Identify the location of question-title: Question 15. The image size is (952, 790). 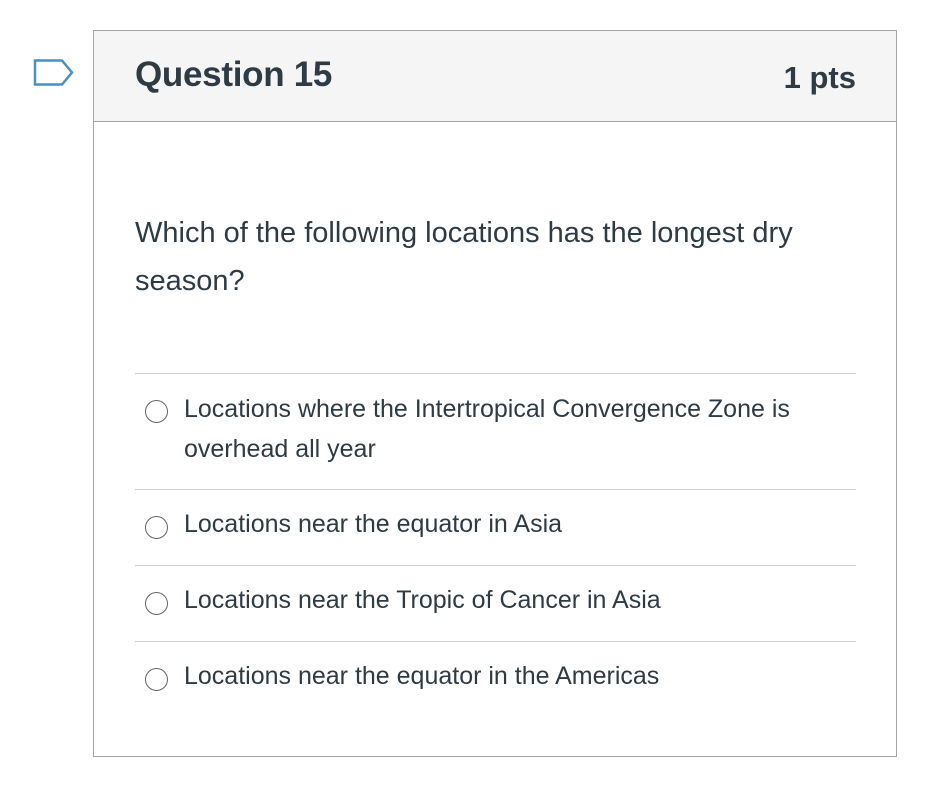
(234, 74).